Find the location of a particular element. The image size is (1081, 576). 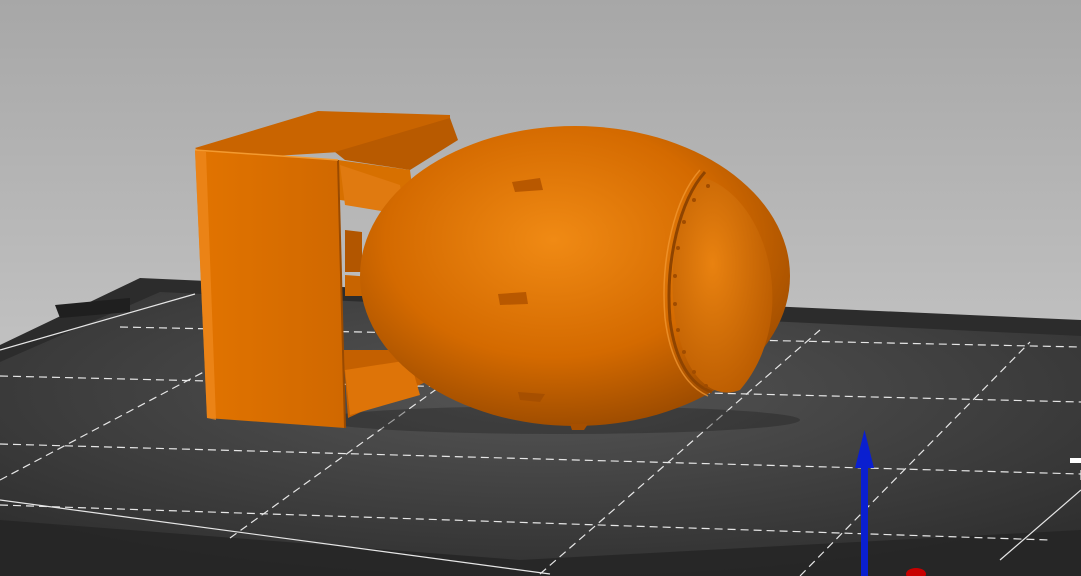

bed-edge-marker is located at coordinates (1075, 460).